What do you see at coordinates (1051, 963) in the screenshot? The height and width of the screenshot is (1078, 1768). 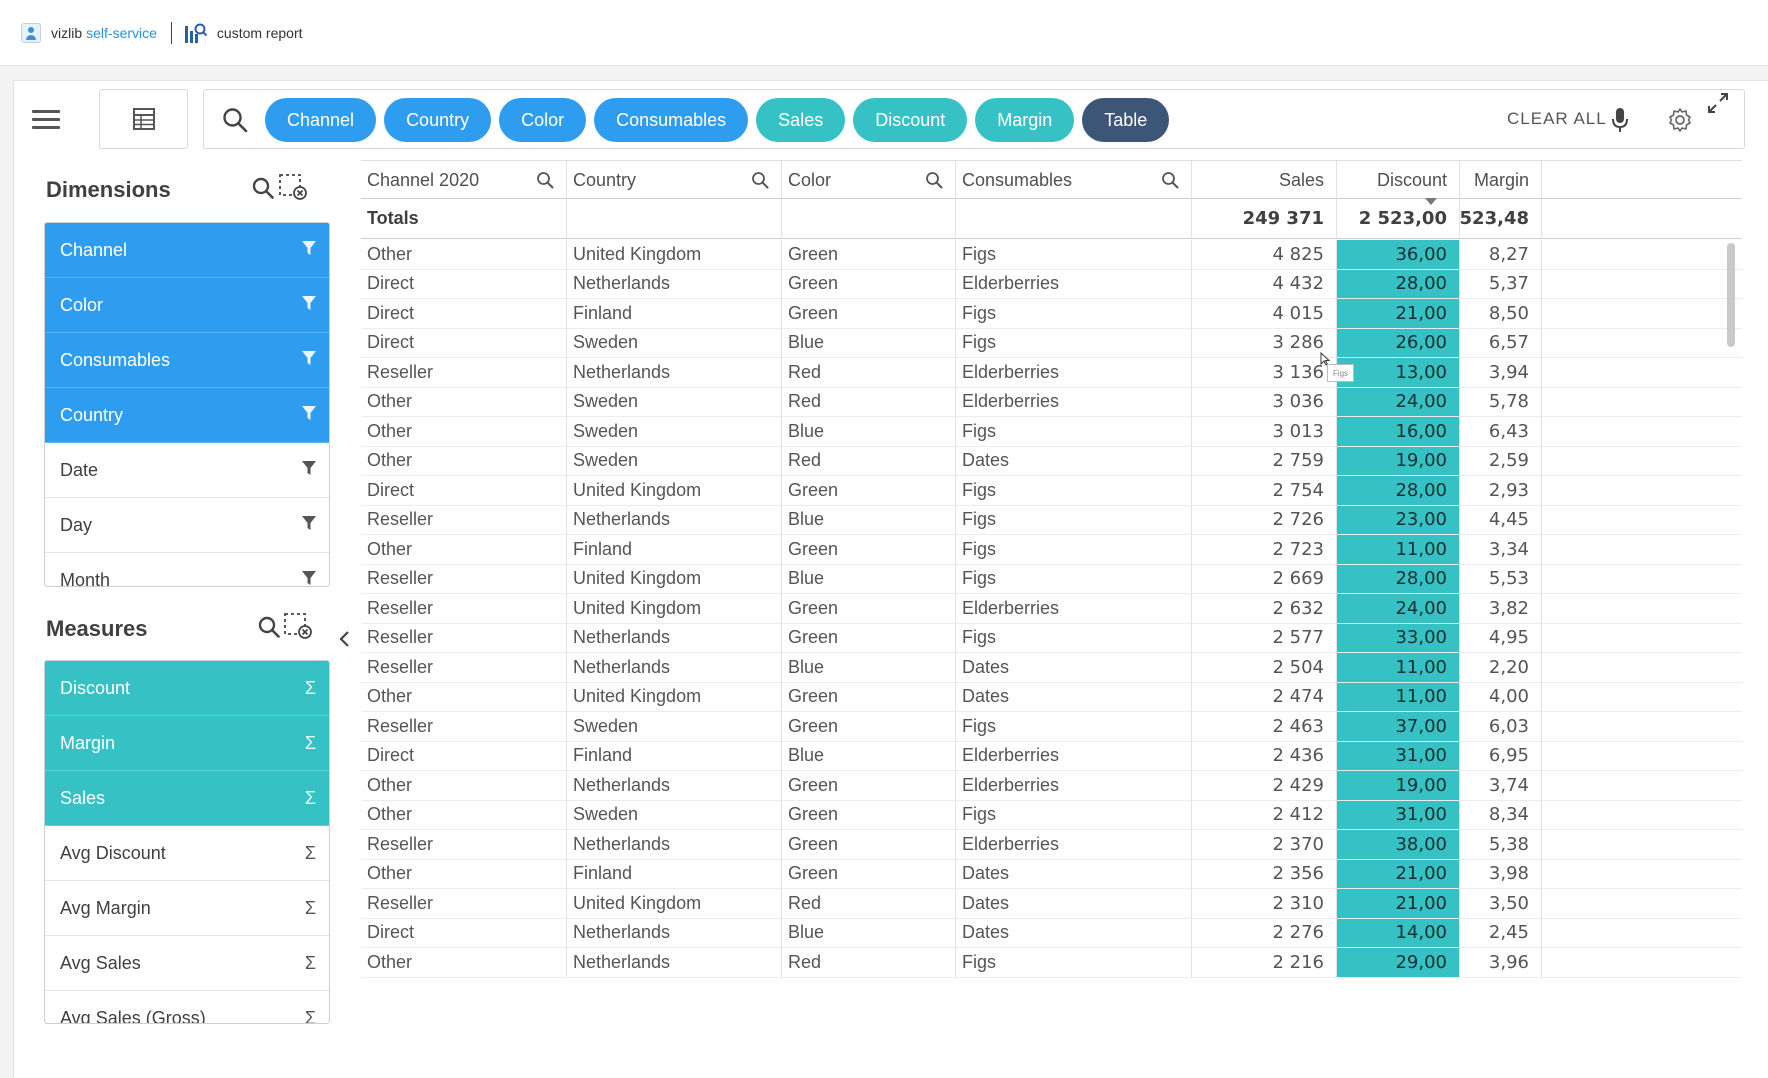 I see `table-row: Other Netherlands Red Figs 2 216 29,00 3,96` at bounding box center [1051, 963].